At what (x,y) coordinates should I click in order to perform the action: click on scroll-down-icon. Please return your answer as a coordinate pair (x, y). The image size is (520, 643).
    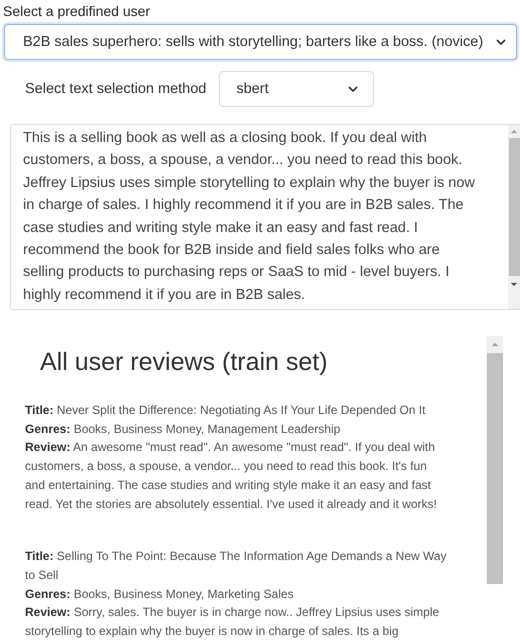
    Looking at the image, I should click on (514, 284).